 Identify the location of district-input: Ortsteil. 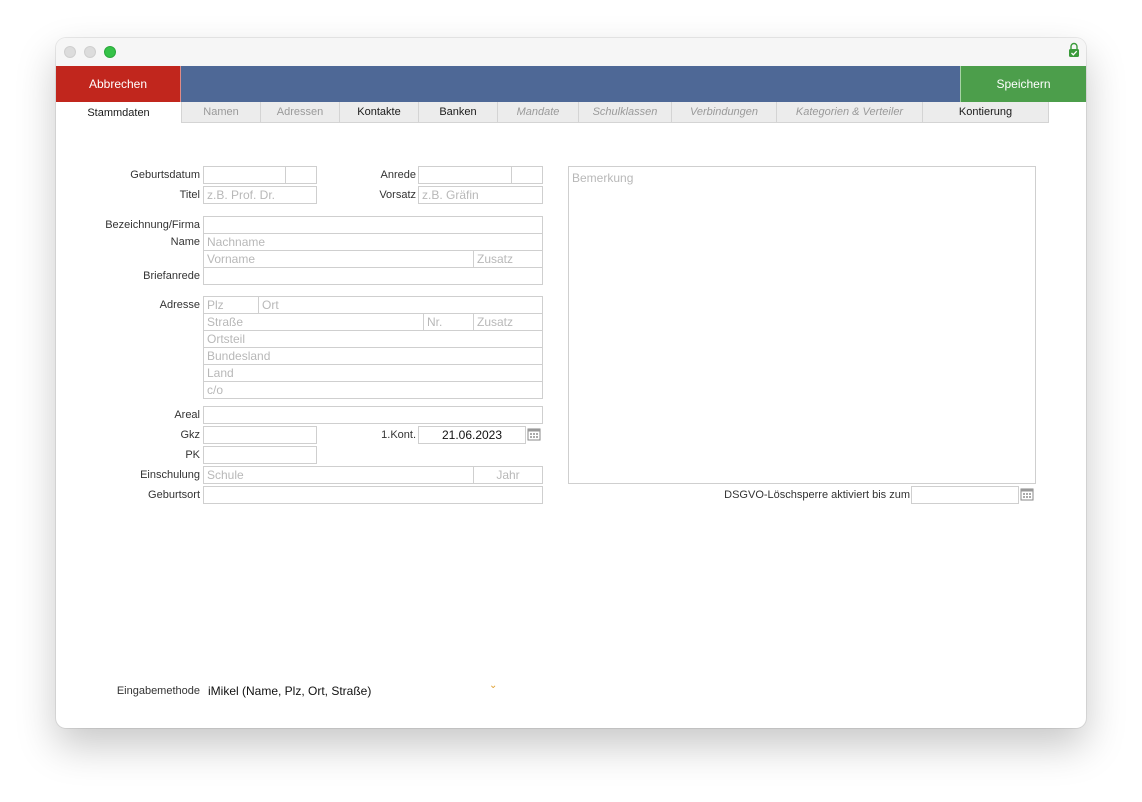
(373, 339).